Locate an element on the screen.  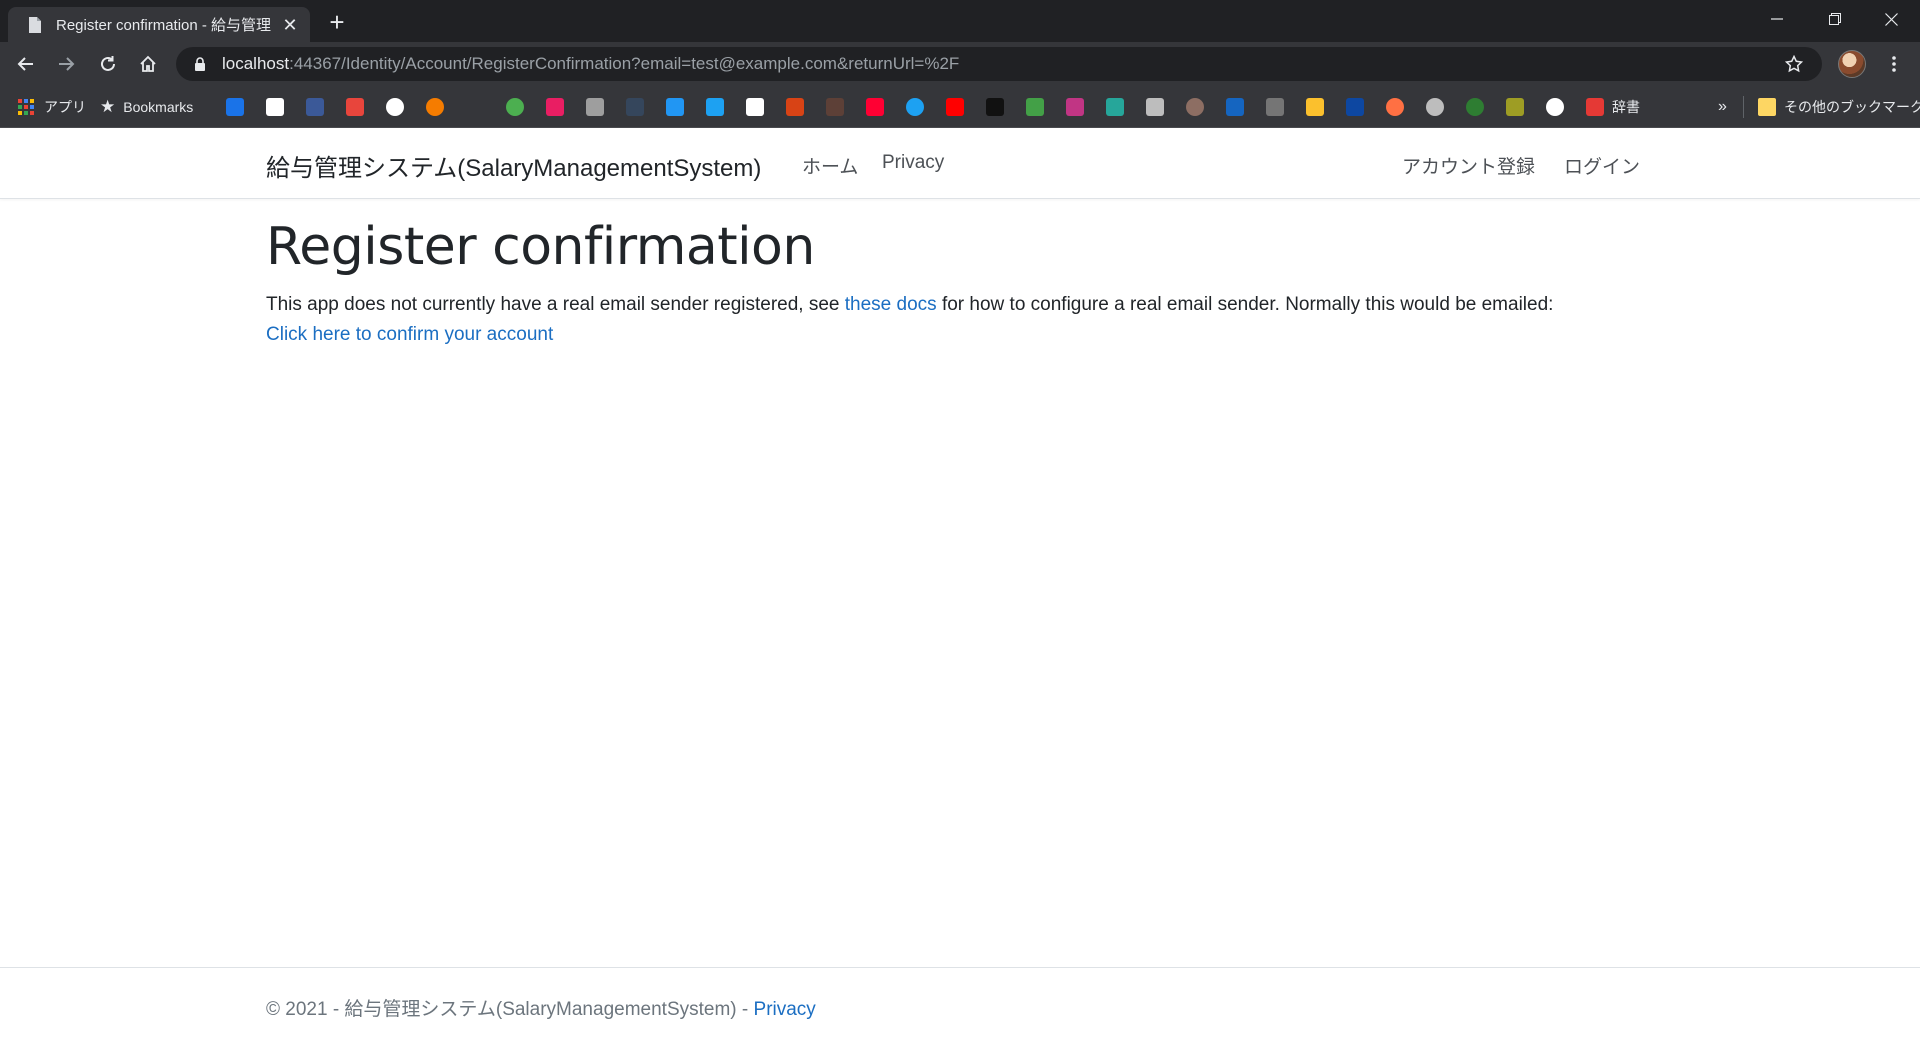
forward-arrow-icon is located at coordinates (66, 64).